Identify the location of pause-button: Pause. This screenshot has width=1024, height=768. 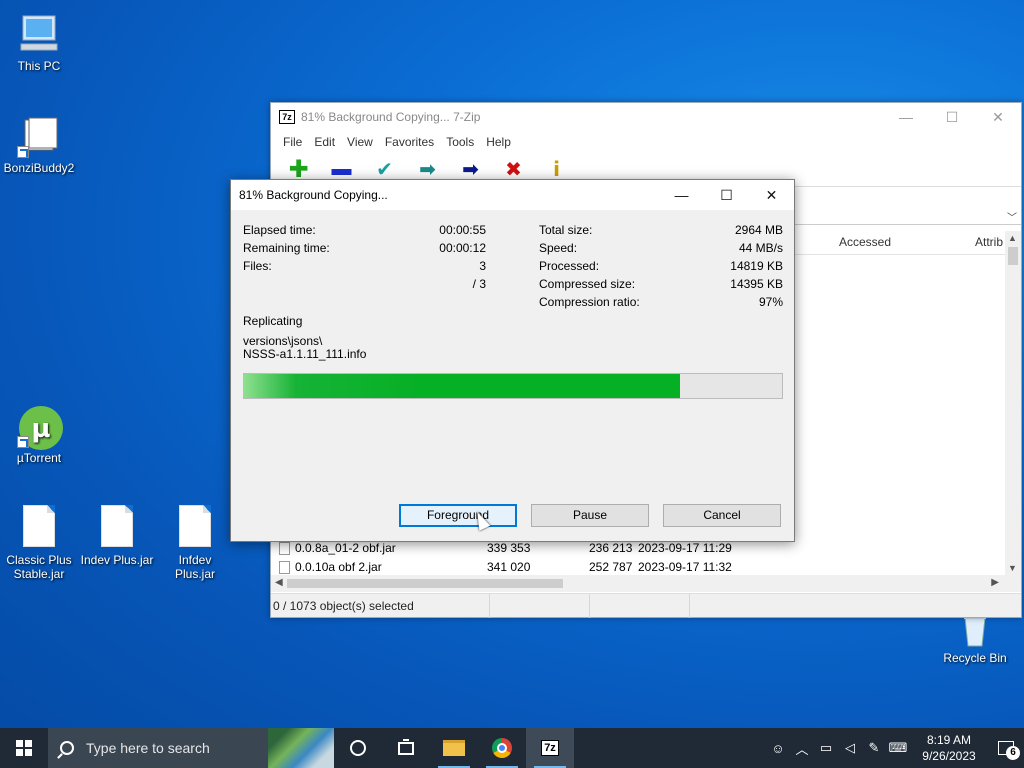
(590, 515).